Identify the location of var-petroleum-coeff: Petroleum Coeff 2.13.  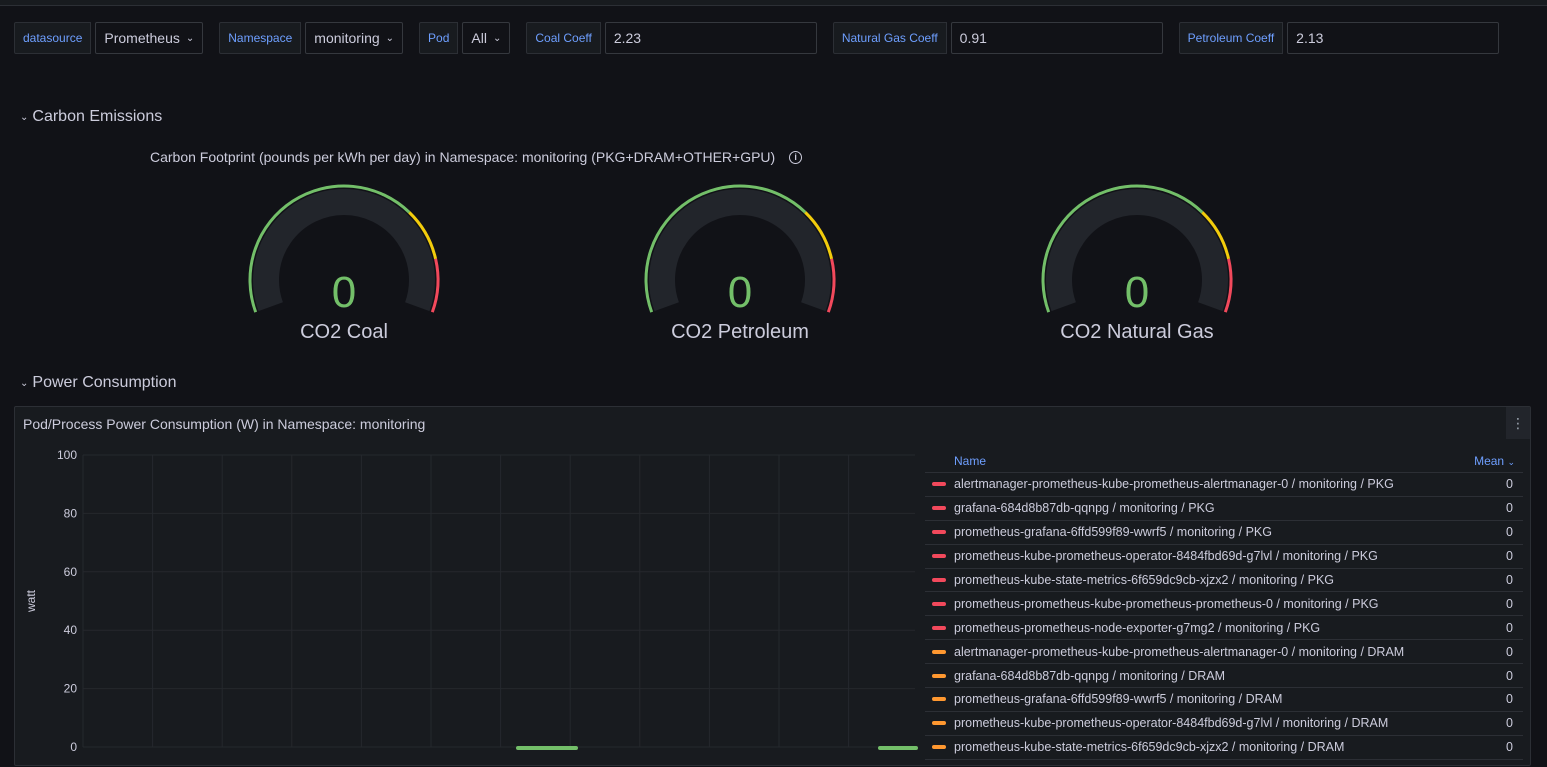
(1339, 38).